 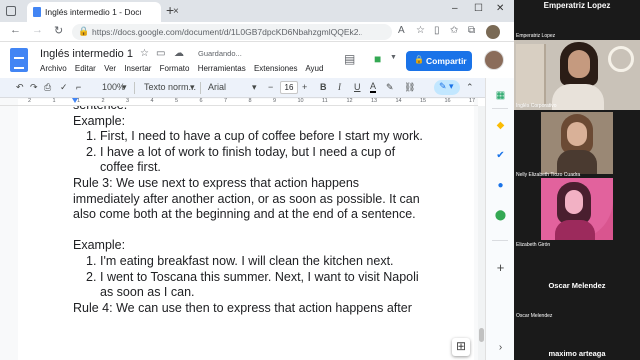 I want to click on font-select: Arial, so click(x=217, y=87).